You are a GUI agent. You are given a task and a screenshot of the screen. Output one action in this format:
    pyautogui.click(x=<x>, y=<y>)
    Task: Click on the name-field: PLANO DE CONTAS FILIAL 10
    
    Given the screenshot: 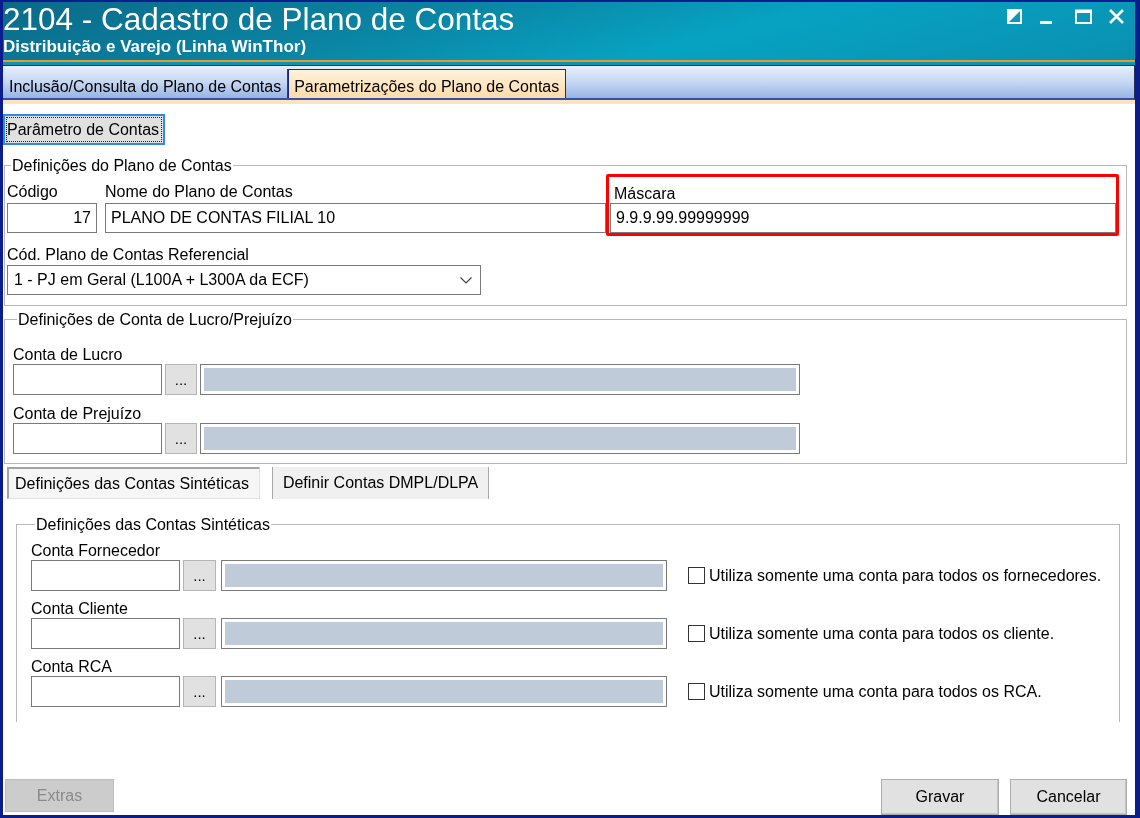 What is the action you would take?
    pyautogui.click(x=355, y=218)
    